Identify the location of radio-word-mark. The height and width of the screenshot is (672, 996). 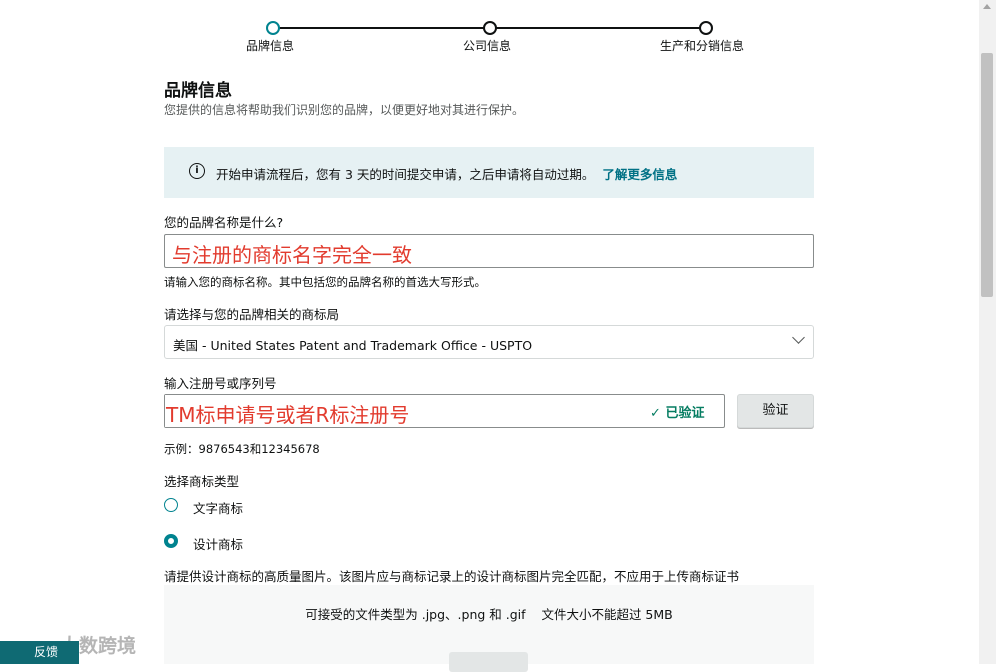
(171, 505).